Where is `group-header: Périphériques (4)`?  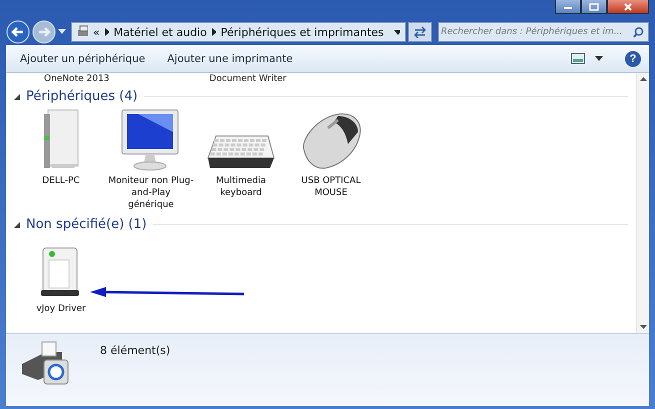
group-header: Périphériques (4) is located at coordinates (82, 96).